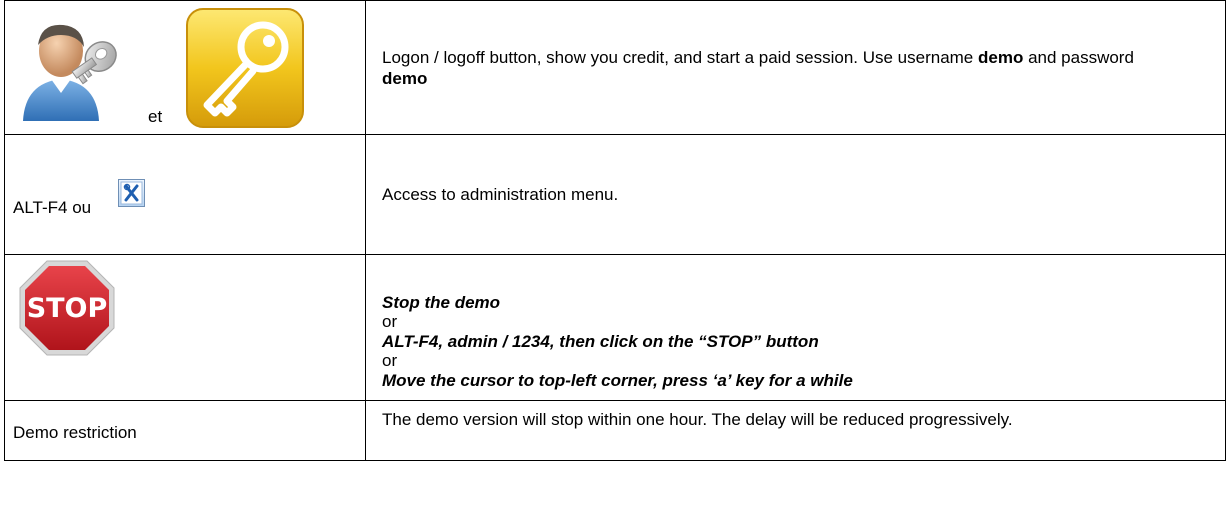  What do you see at coordinates (1001, 57) in the screenshot?
I see `username-value: demo` at bounding box center [1001, 57].